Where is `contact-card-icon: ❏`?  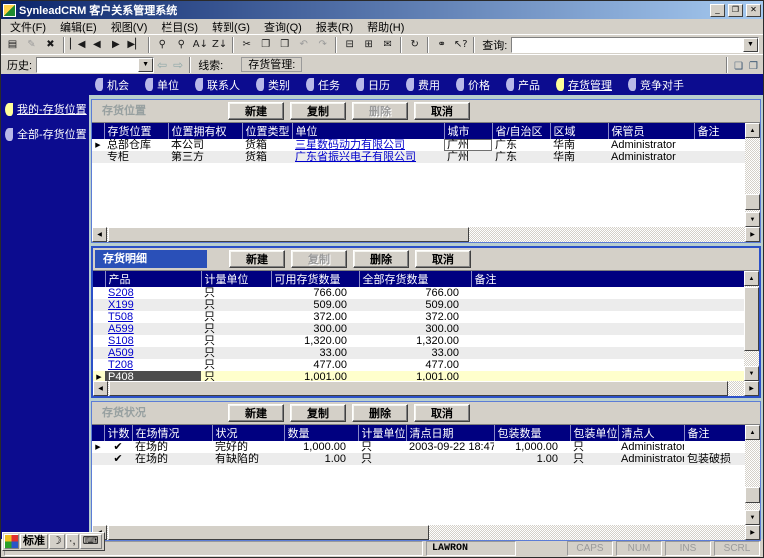
contact-card-icon: ❏ is located at coordinates (738, 66).